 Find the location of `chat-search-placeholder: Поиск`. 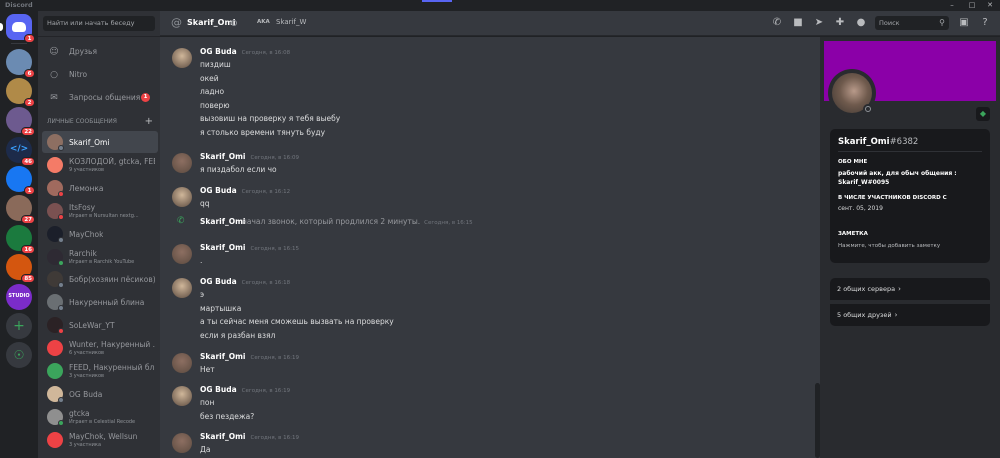

chat-search-placeholder: Поиск is located at coordinates (889, 23).